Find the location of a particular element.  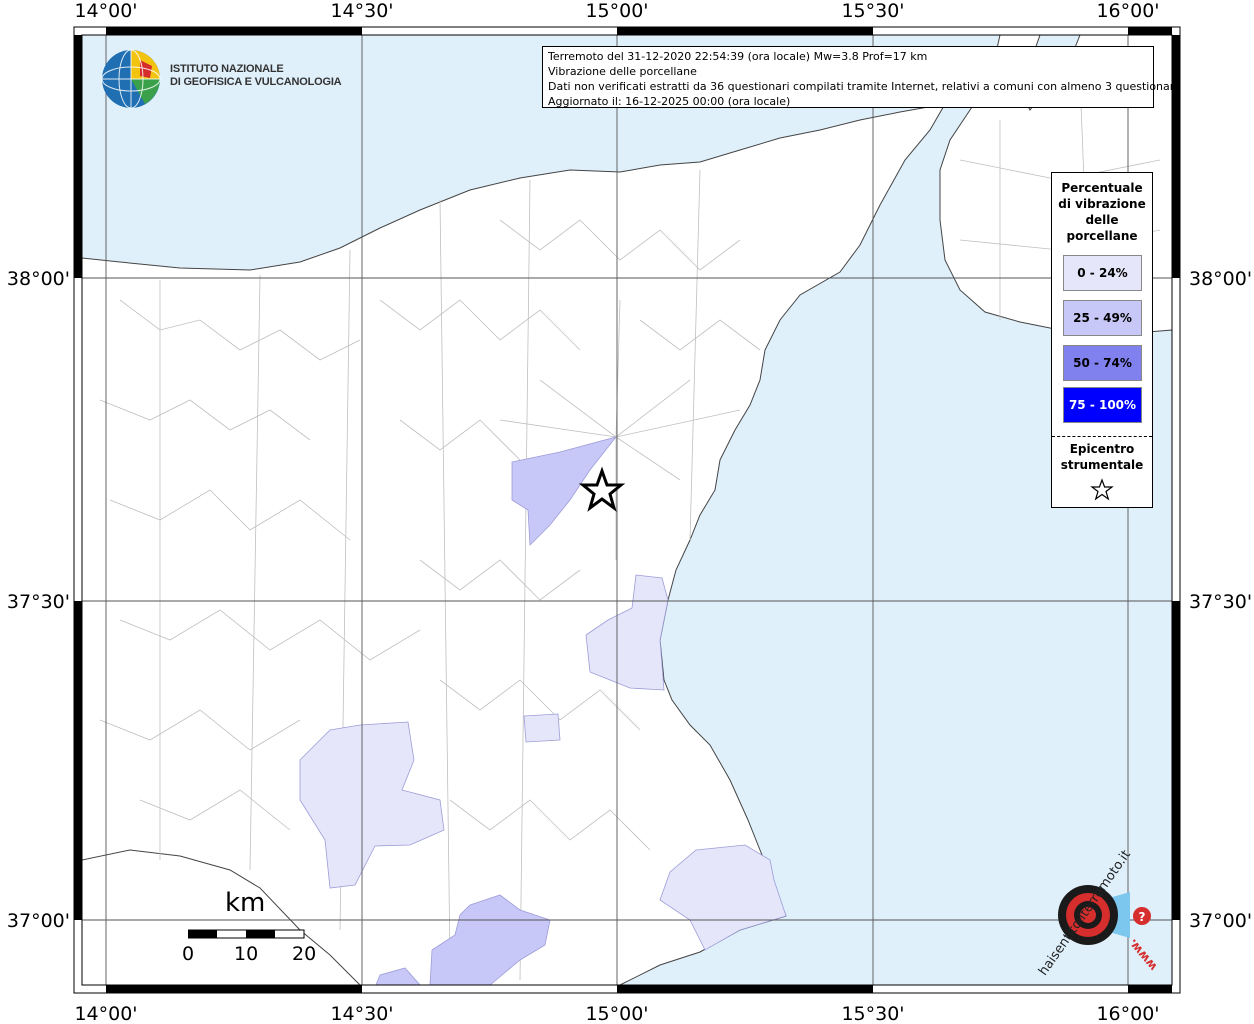

lat-label-right: 37°00' is located at coordinates (1220, 921).